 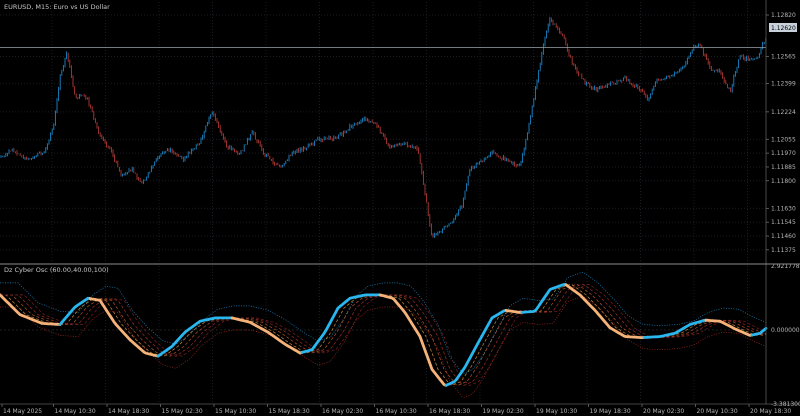 What do you see at coordinates (783, 236) in the screenshot?
I see `price-tick-label: 1.11460` at bounding box center [783, 236].